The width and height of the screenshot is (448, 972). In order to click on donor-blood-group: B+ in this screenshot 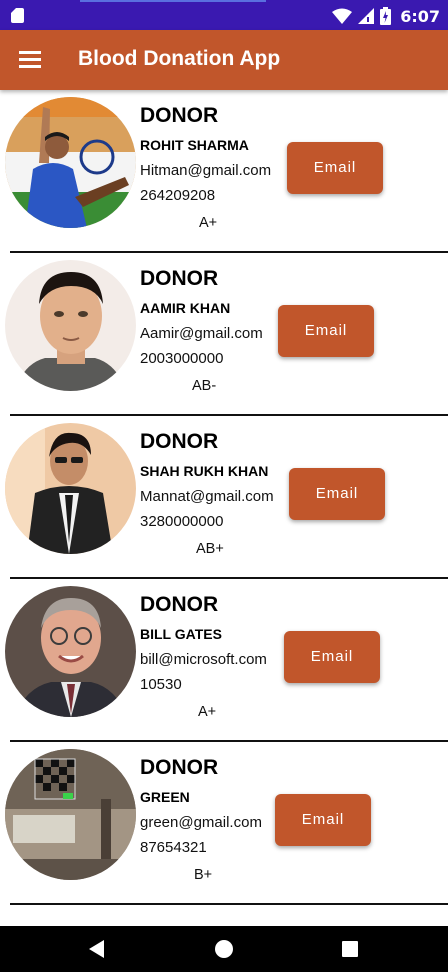, I will do `click(203, 875)`.